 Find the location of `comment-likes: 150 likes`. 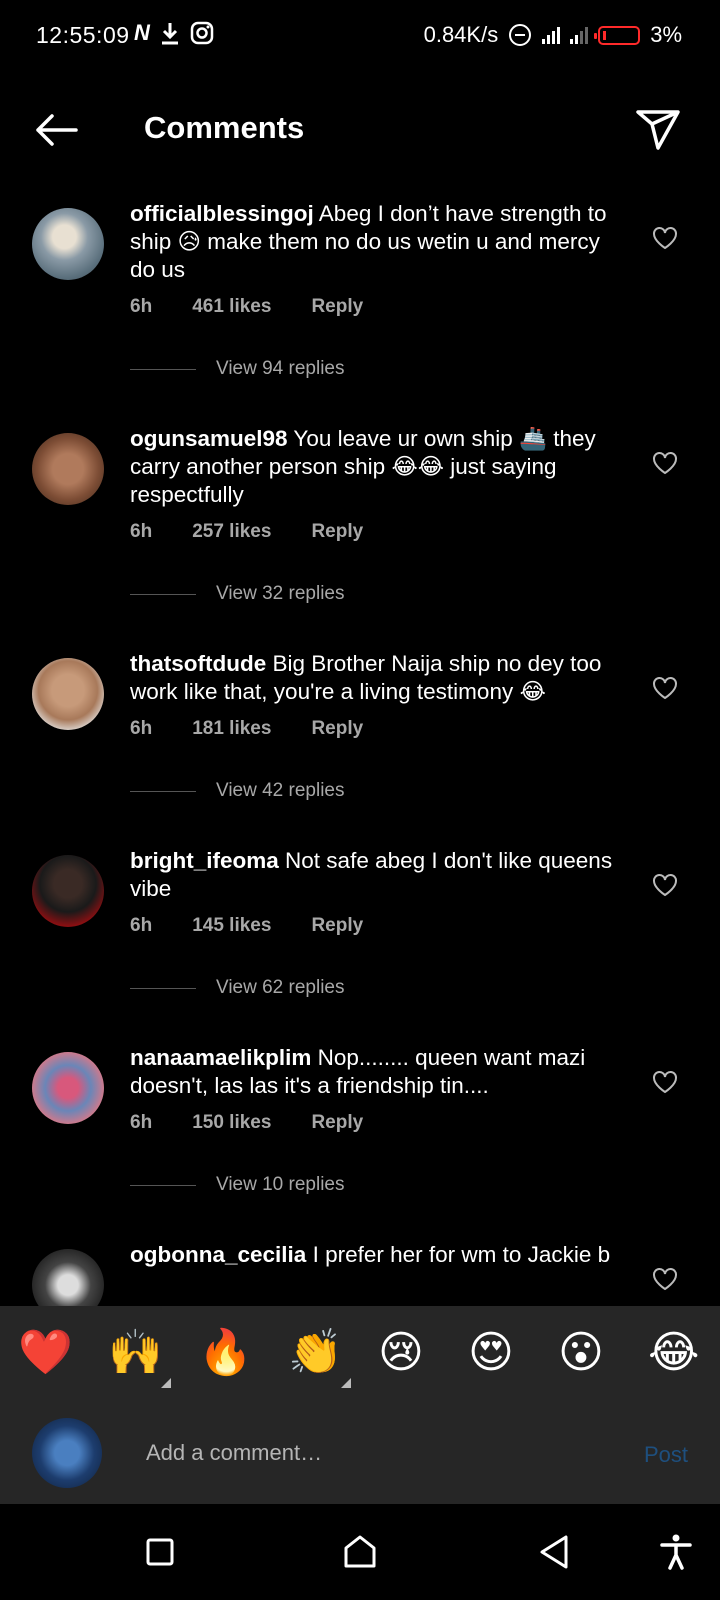

comment-likes: 150 likes is located at coordinates (231, 1123).